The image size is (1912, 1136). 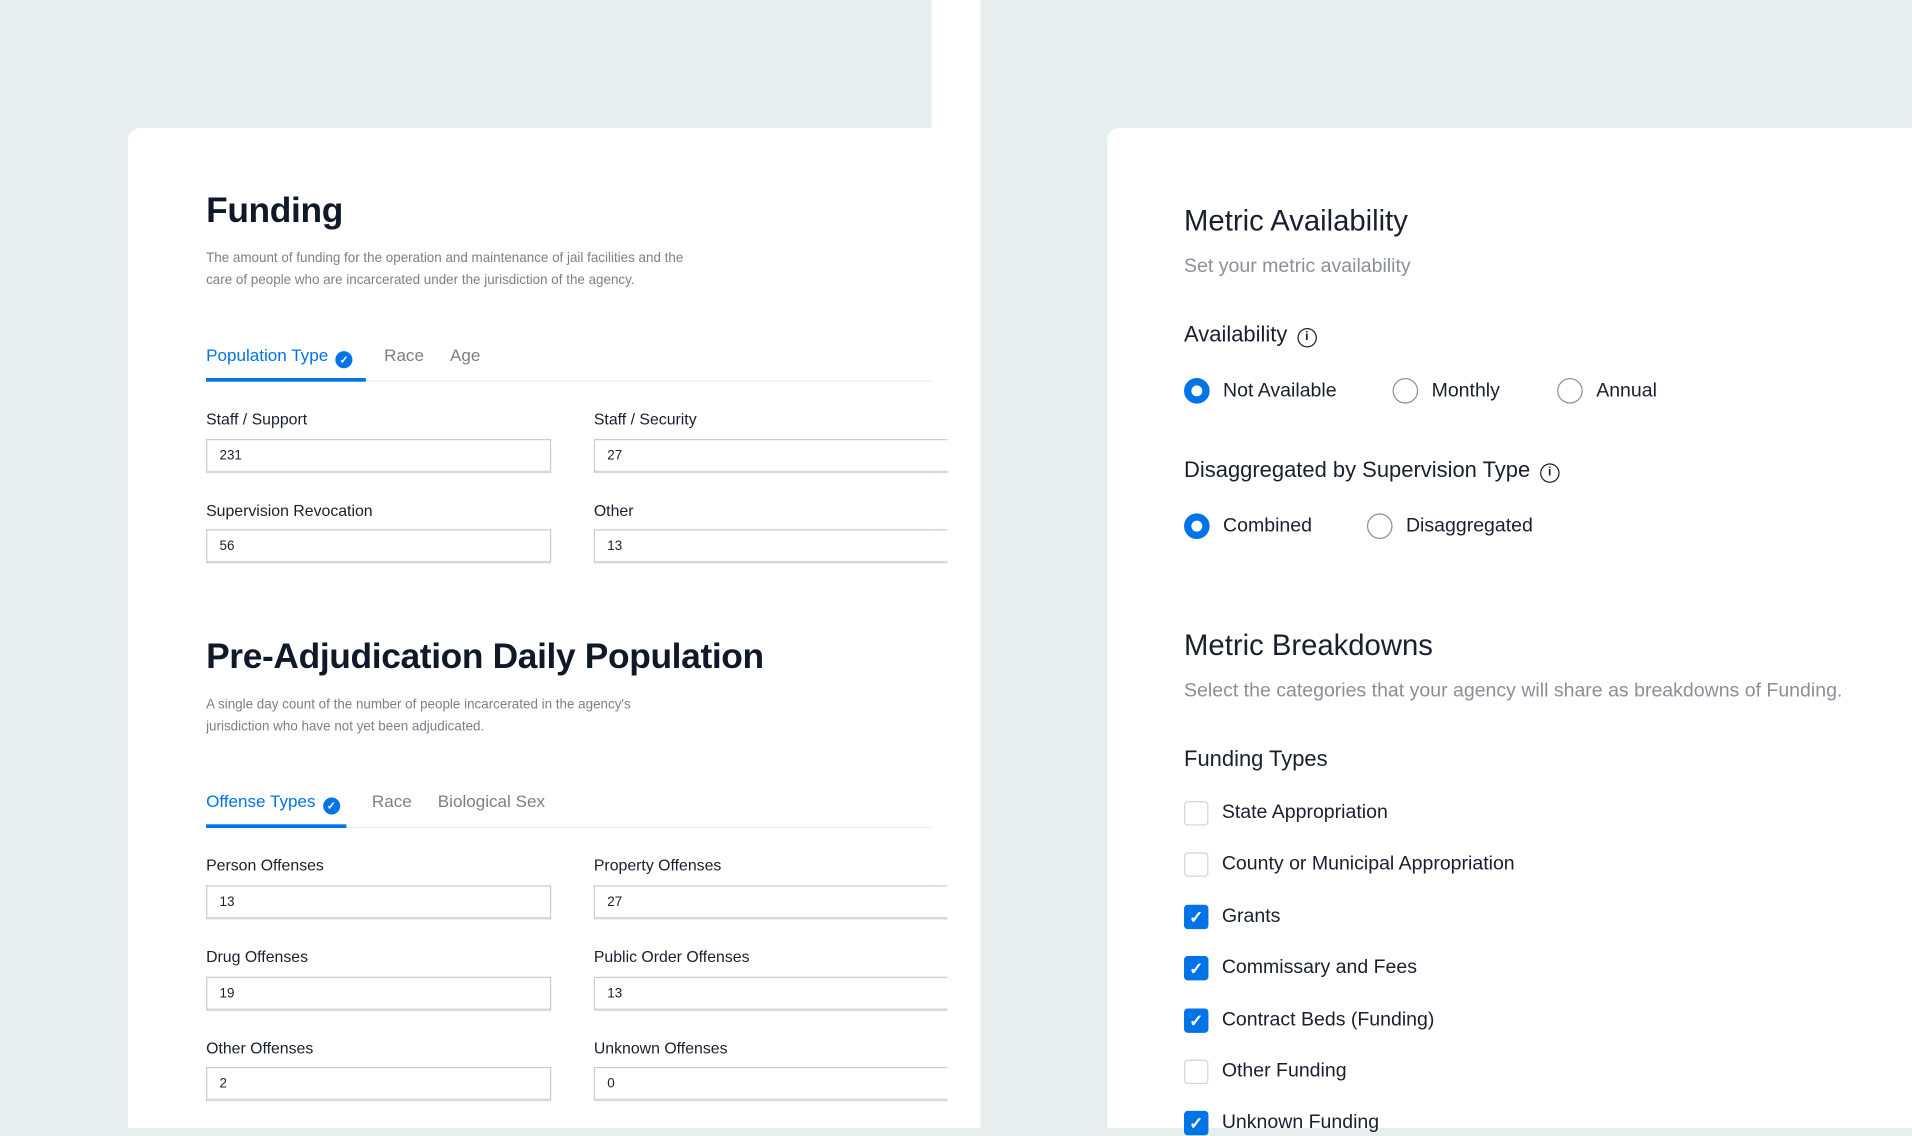 I want to click on checkbox-item: ✓ Contract Beds (Funding), so click(x=1309, y=1020).